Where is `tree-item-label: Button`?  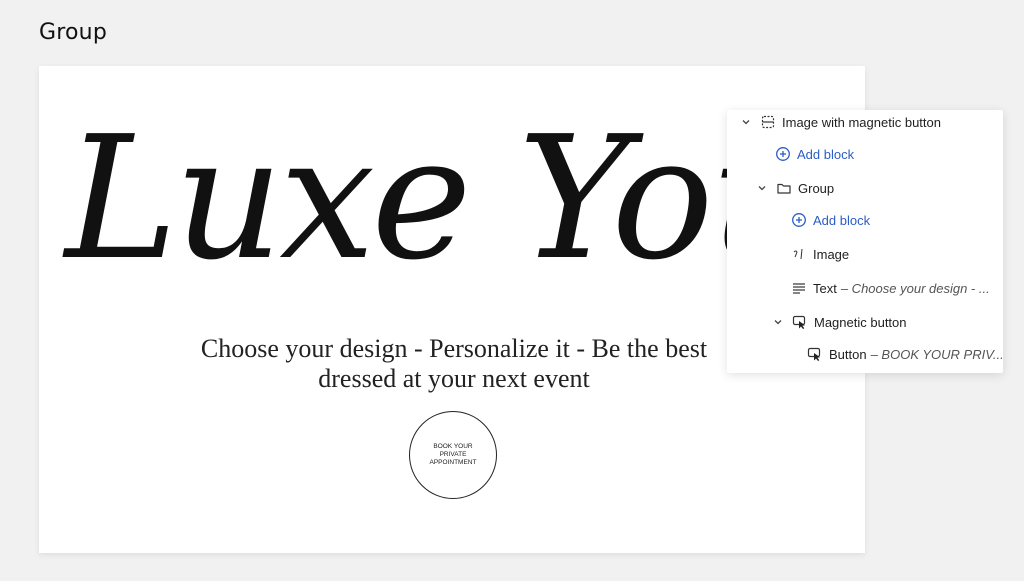
tree-item-label: Button is located at coordinates (848, 354).